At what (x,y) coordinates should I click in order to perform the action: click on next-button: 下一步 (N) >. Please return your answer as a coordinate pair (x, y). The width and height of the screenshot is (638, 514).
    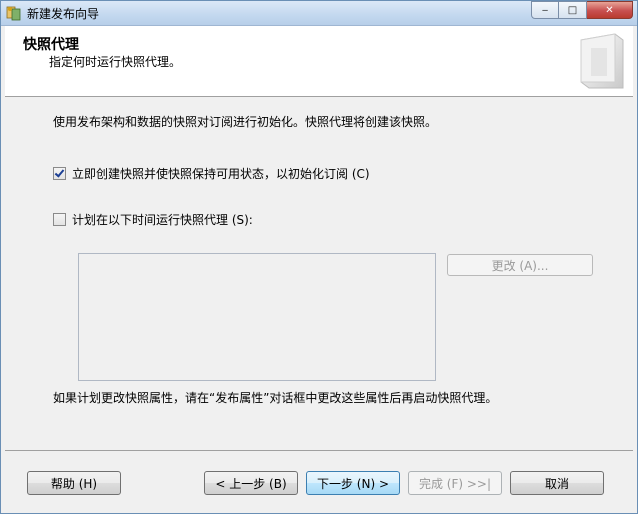
    Looking at the image, I should click on (353, 483).